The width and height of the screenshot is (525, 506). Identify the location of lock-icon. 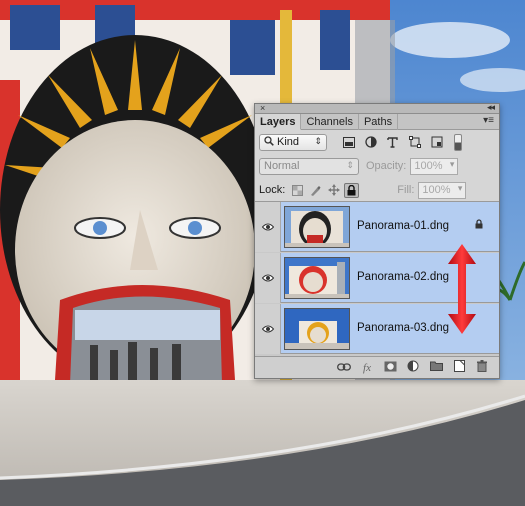
(479, 225).